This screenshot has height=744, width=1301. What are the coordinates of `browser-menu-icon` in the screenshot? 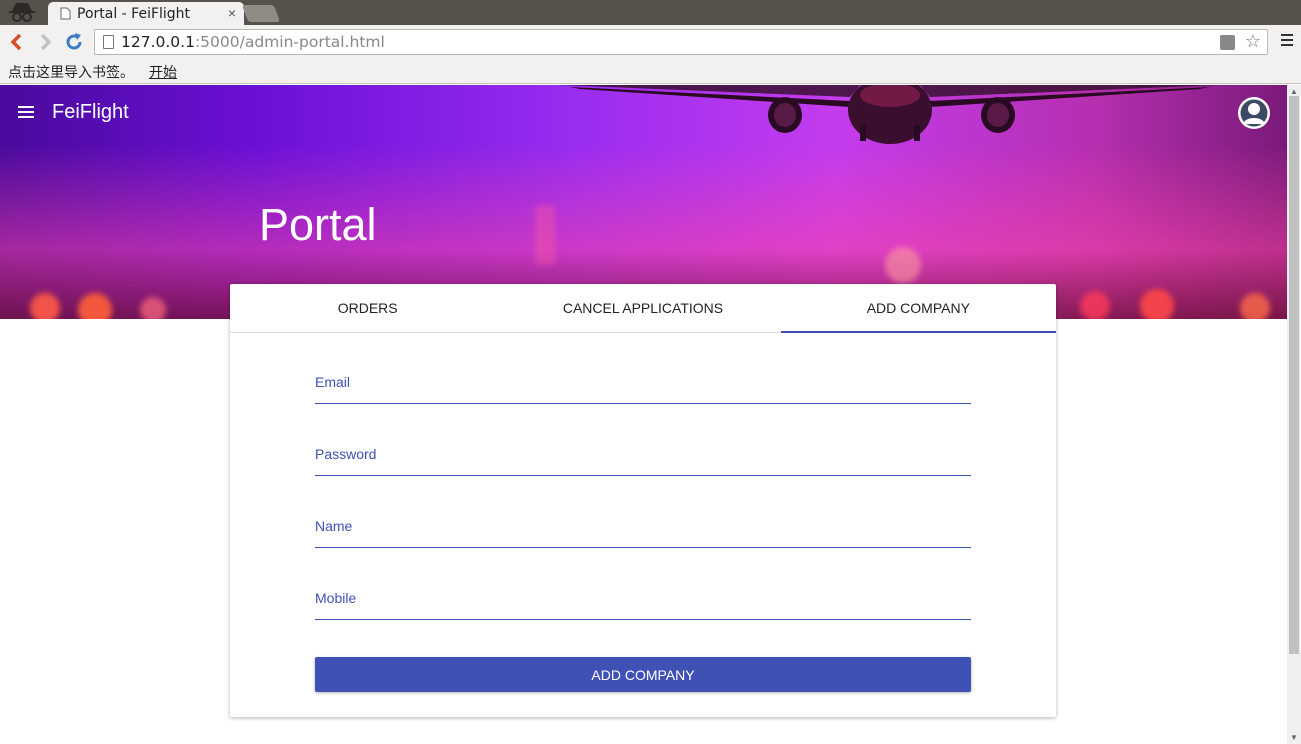 It's located at (1287, 40).